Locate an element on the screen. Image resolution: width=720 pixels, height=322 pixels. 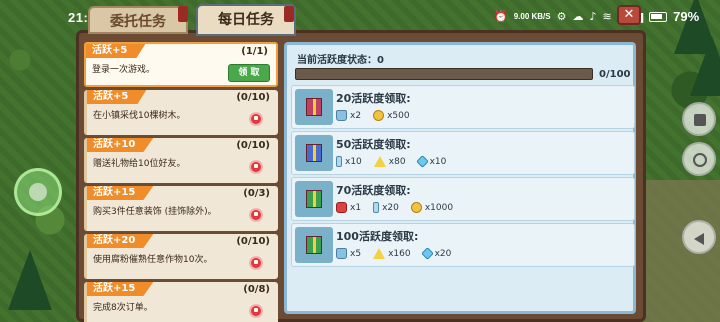
wifi-icon: ≋ is located at coordinates (607, 16).